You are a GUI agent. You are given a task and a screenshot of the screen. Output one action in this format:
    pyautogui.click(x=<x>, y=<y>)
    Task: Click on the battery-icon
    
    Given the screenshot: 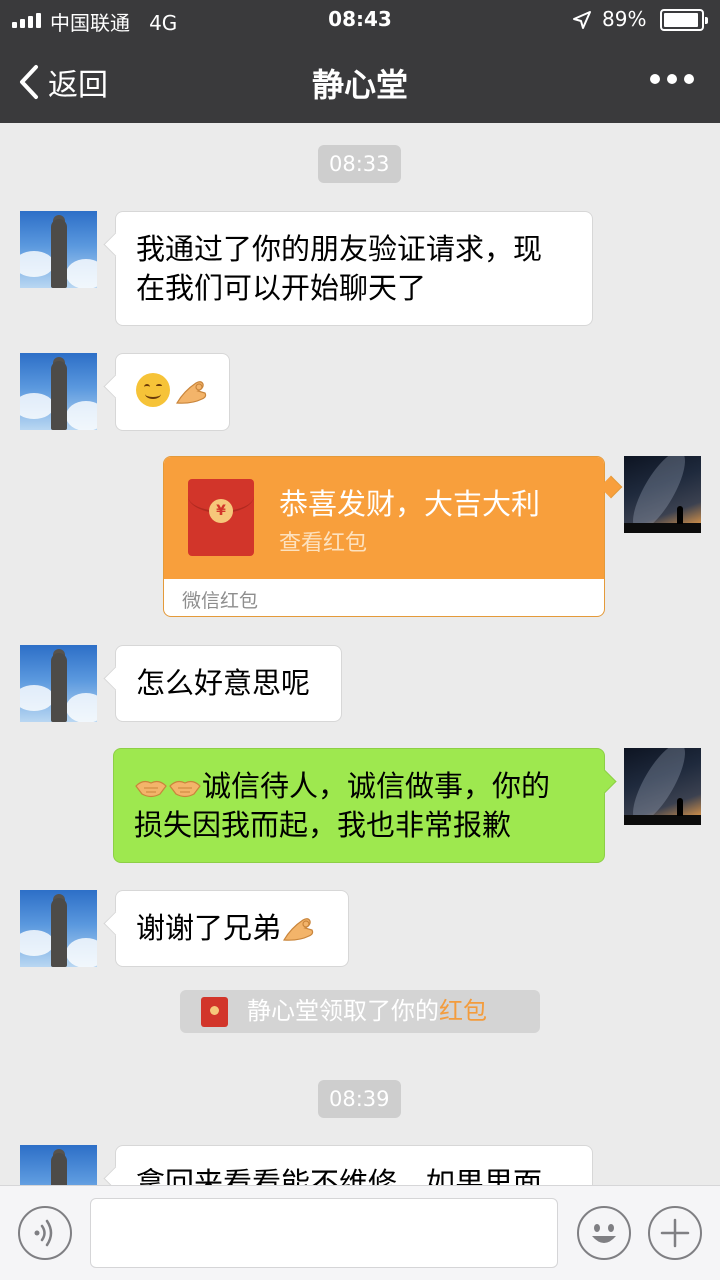 What is the action you would take?
    pyautogui.click(x=684, y=20)
    